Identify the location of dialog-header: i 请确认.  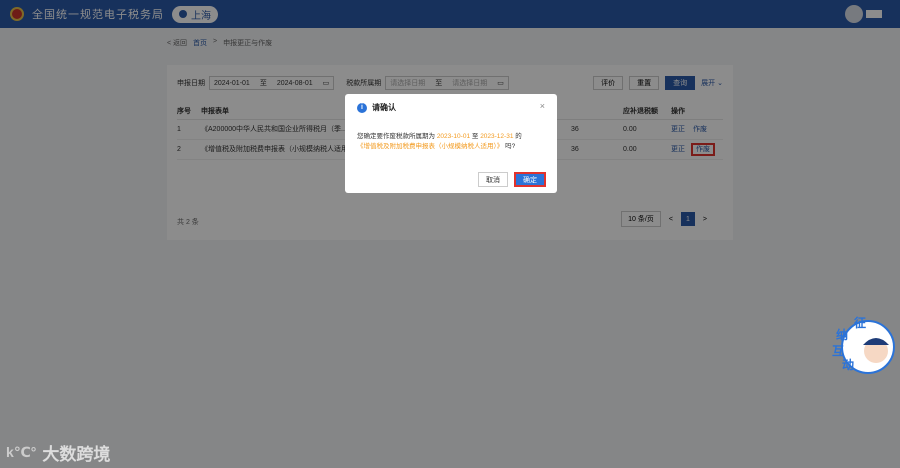
(376, 107).